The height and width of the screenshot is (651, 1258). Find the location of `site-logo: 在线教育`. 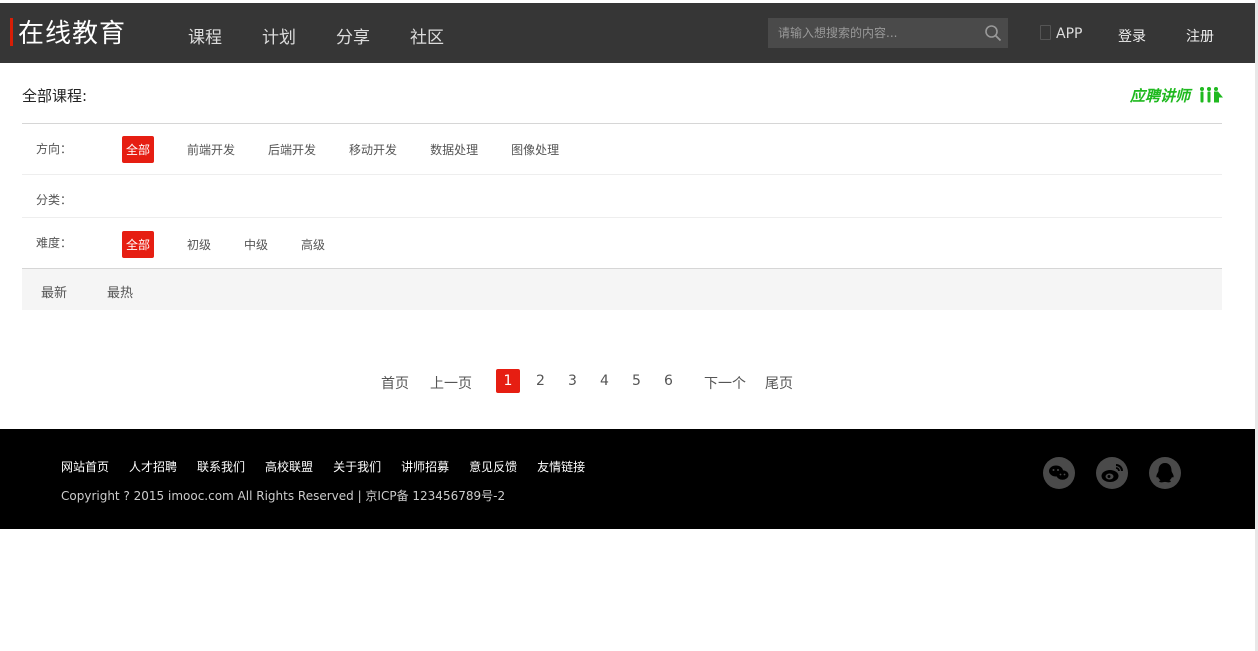

site-logo: 在线教育 is located at coordinates (72, 31).